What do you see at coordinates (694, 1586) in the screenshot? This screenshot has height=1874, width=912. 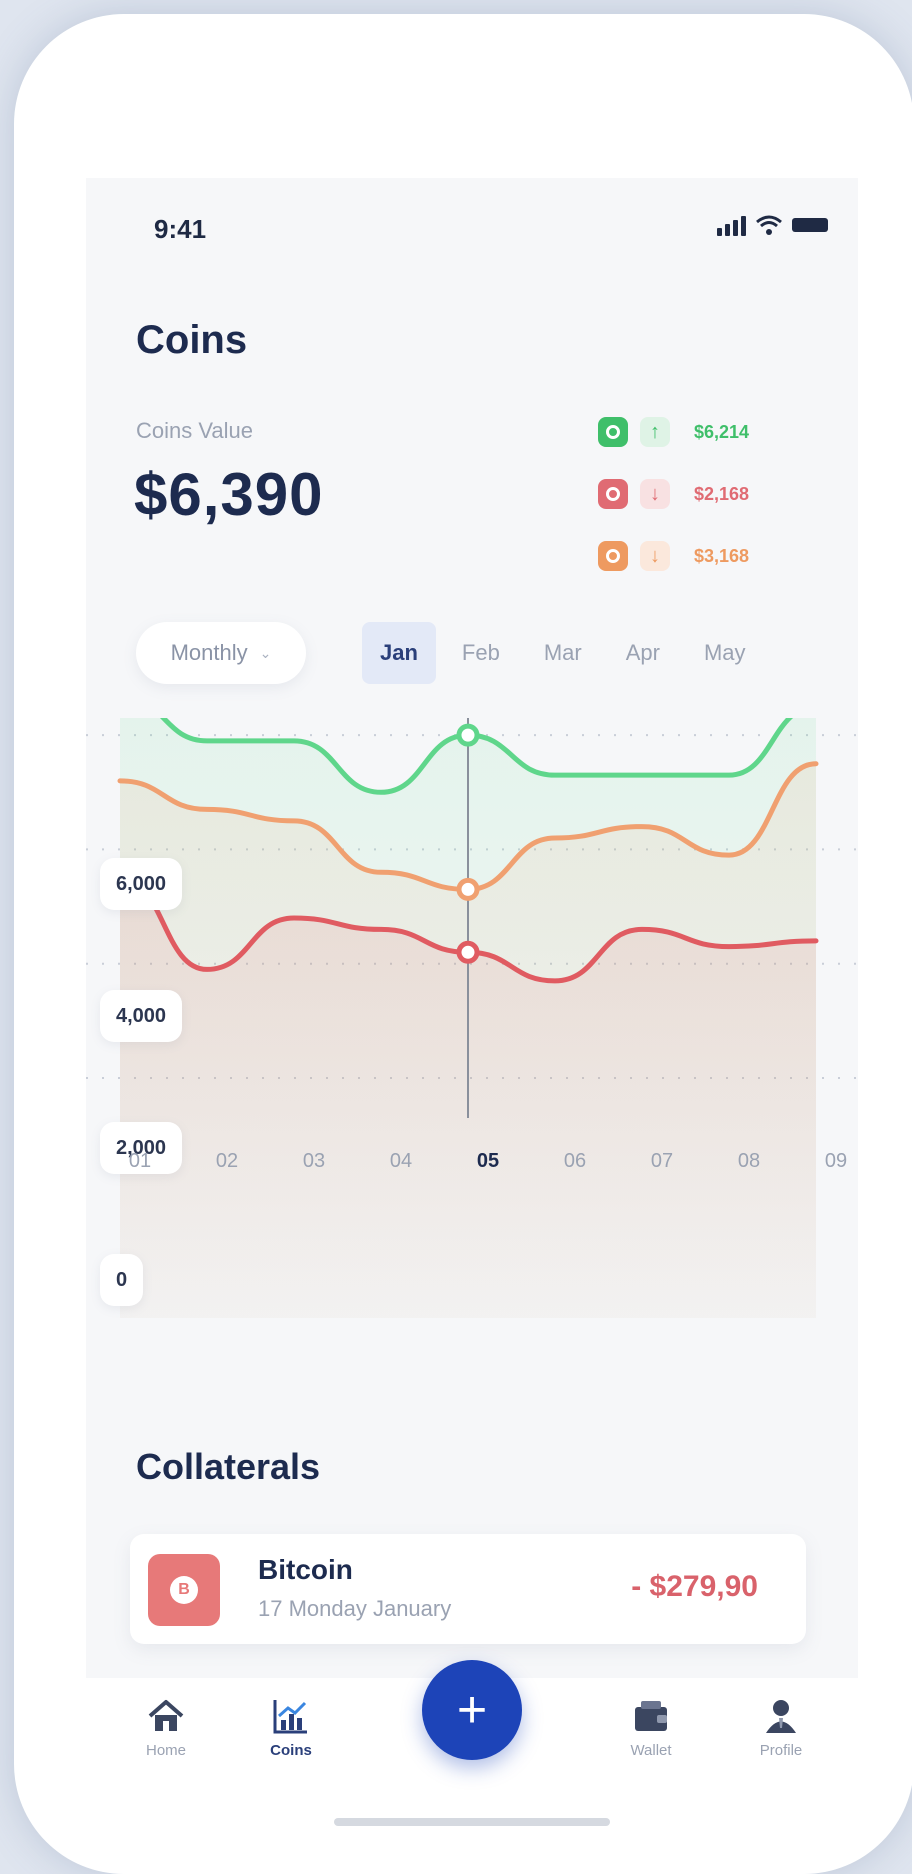 I see `collateral-amount: - $279,90` at bounding box center [694, 1586].